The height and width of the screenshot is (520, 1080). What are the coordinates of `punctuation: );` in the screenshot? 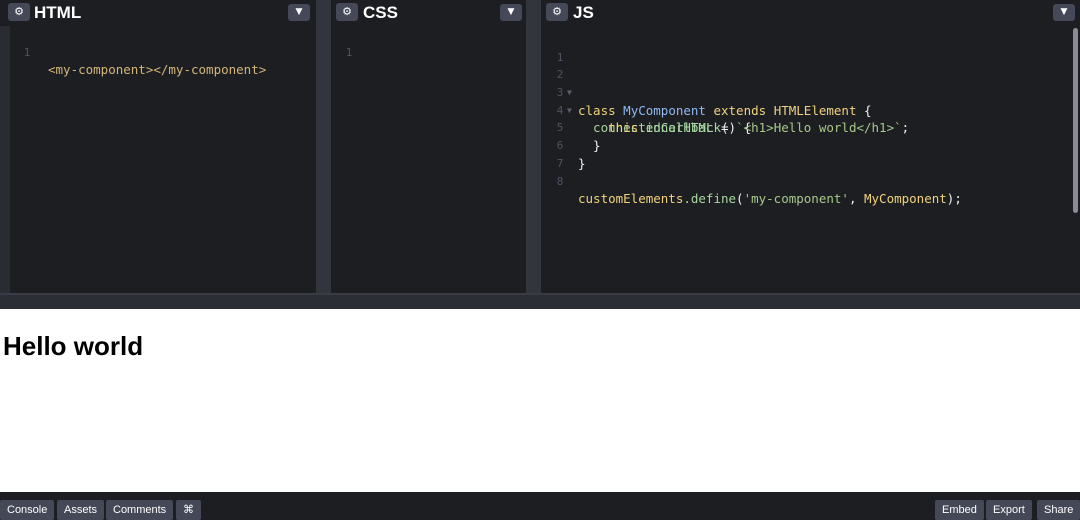 It's located at (954, 199).